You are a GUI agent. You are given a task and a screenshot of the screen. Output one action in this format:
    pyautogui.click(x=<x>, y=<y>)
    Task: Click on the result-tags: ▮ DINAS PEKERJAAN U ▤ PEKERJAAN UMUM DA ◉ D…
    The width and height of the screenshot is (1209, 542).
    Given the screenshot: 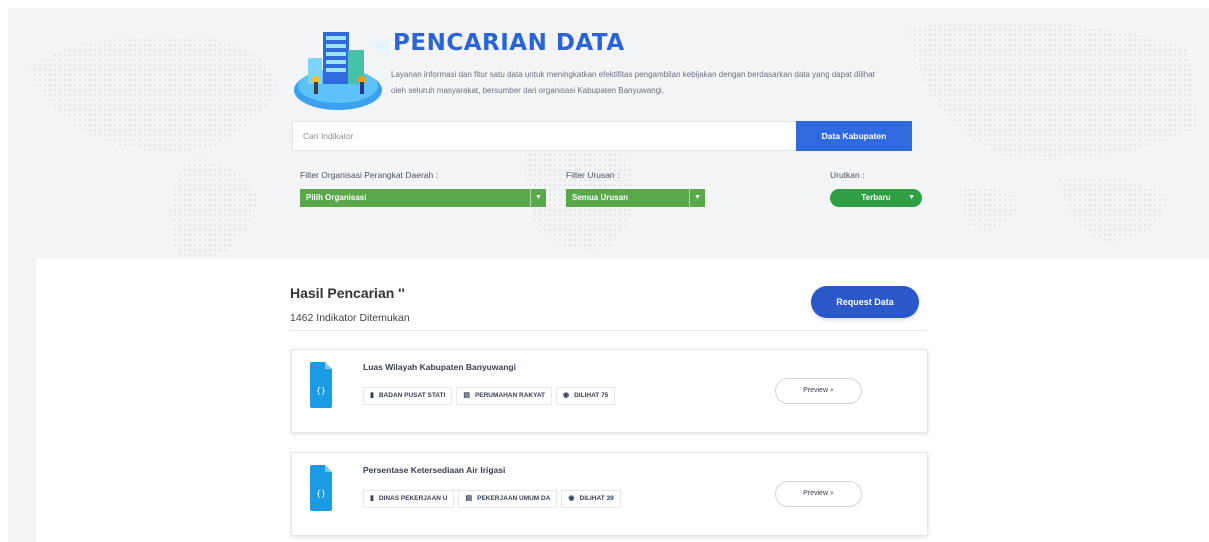 What is the action you would take?
    pyautogui.click(x=492, y=499)
    